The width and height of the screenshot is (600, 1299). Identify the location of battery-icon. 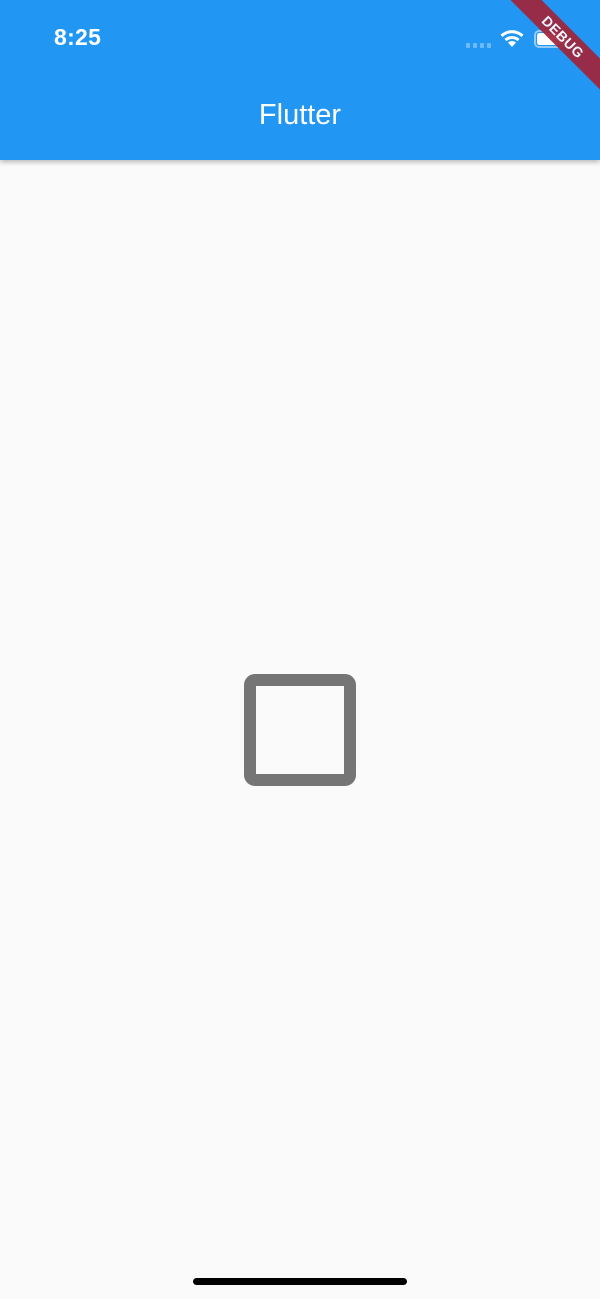
(551, 39).